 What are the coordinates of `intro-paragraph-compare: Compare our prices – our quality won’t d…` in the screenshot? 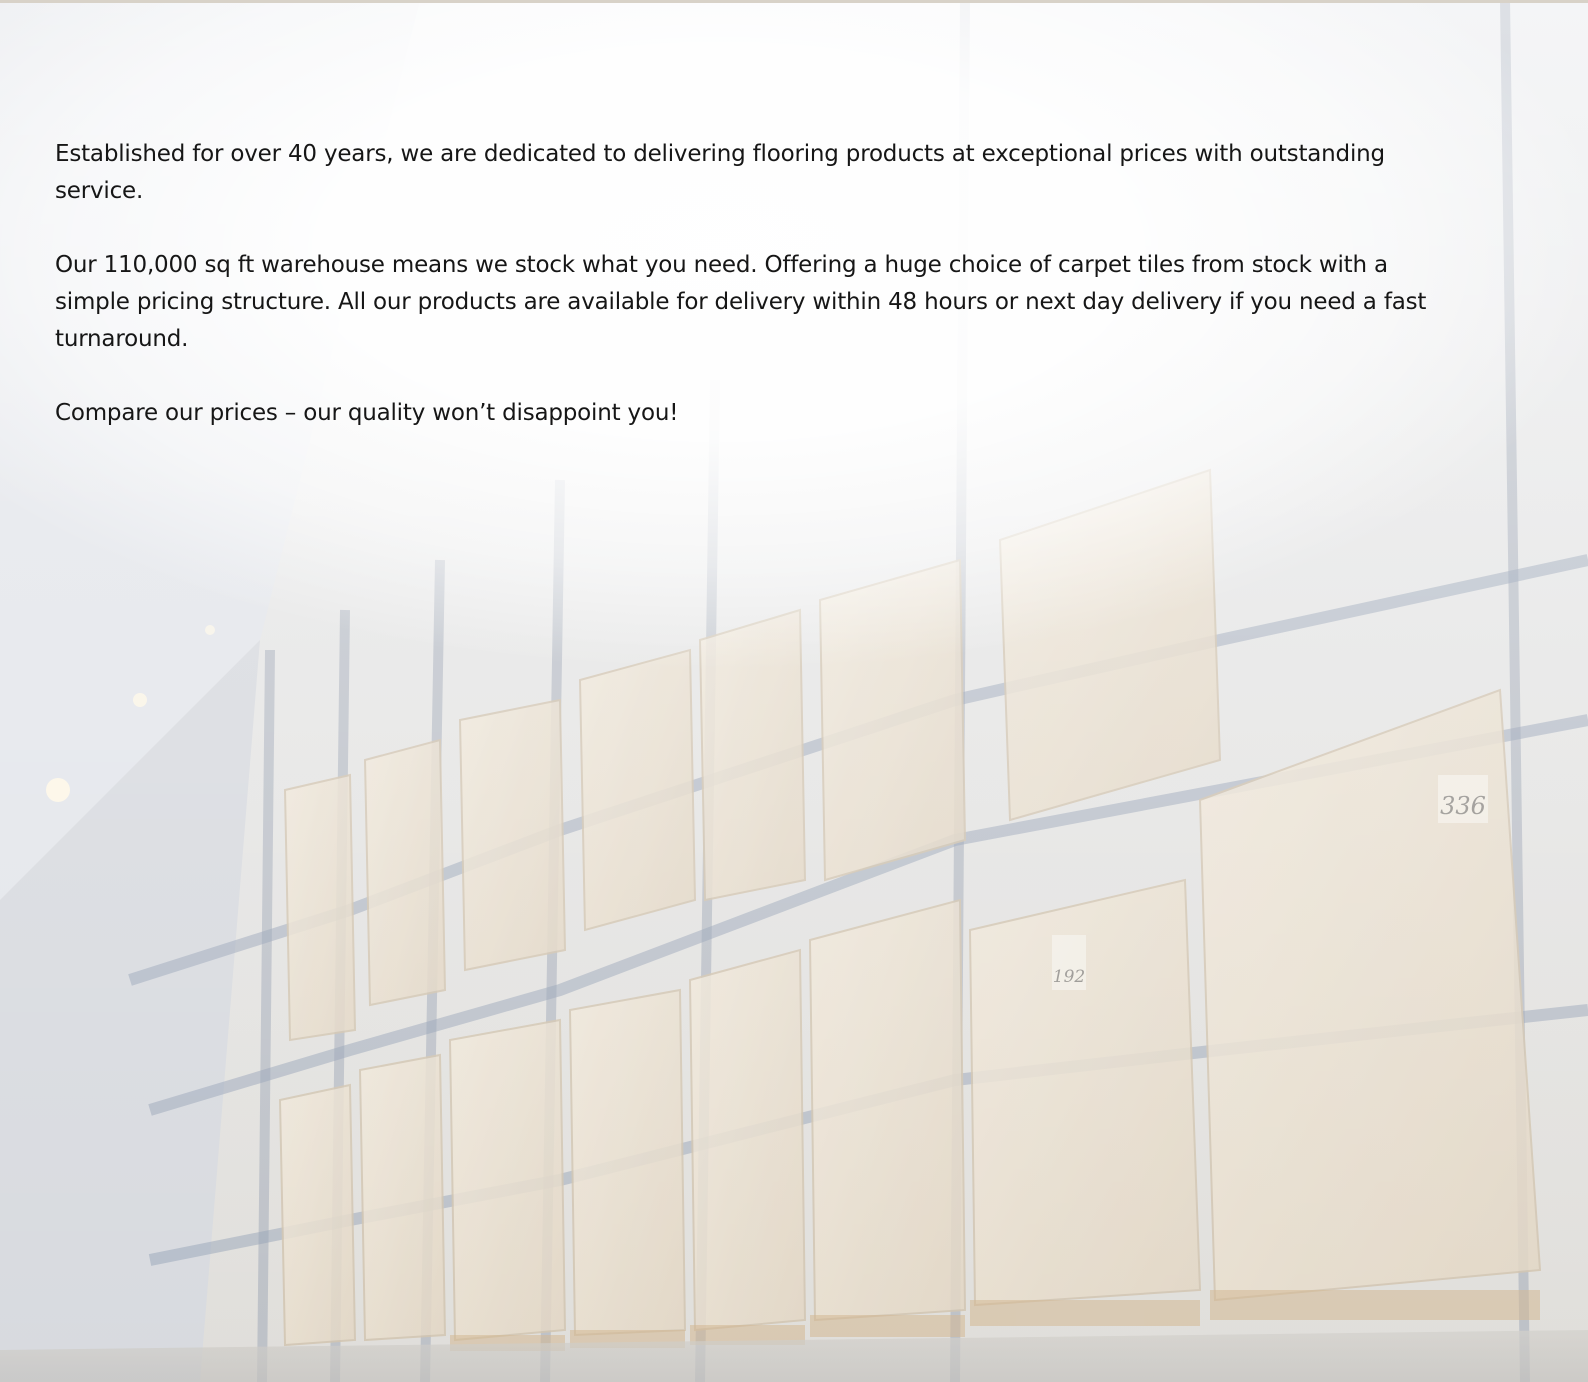 It's located at (367, 413).